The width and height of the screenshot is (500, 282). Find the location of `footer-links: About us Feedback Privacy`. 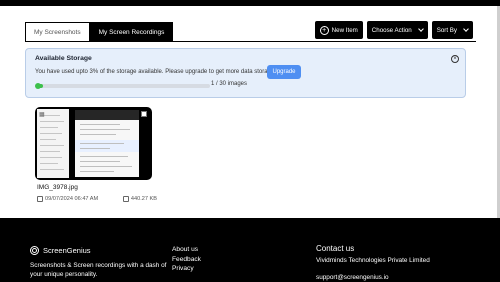

footer-links: About us Feedback Privacy is located at coordinates (186, 259).